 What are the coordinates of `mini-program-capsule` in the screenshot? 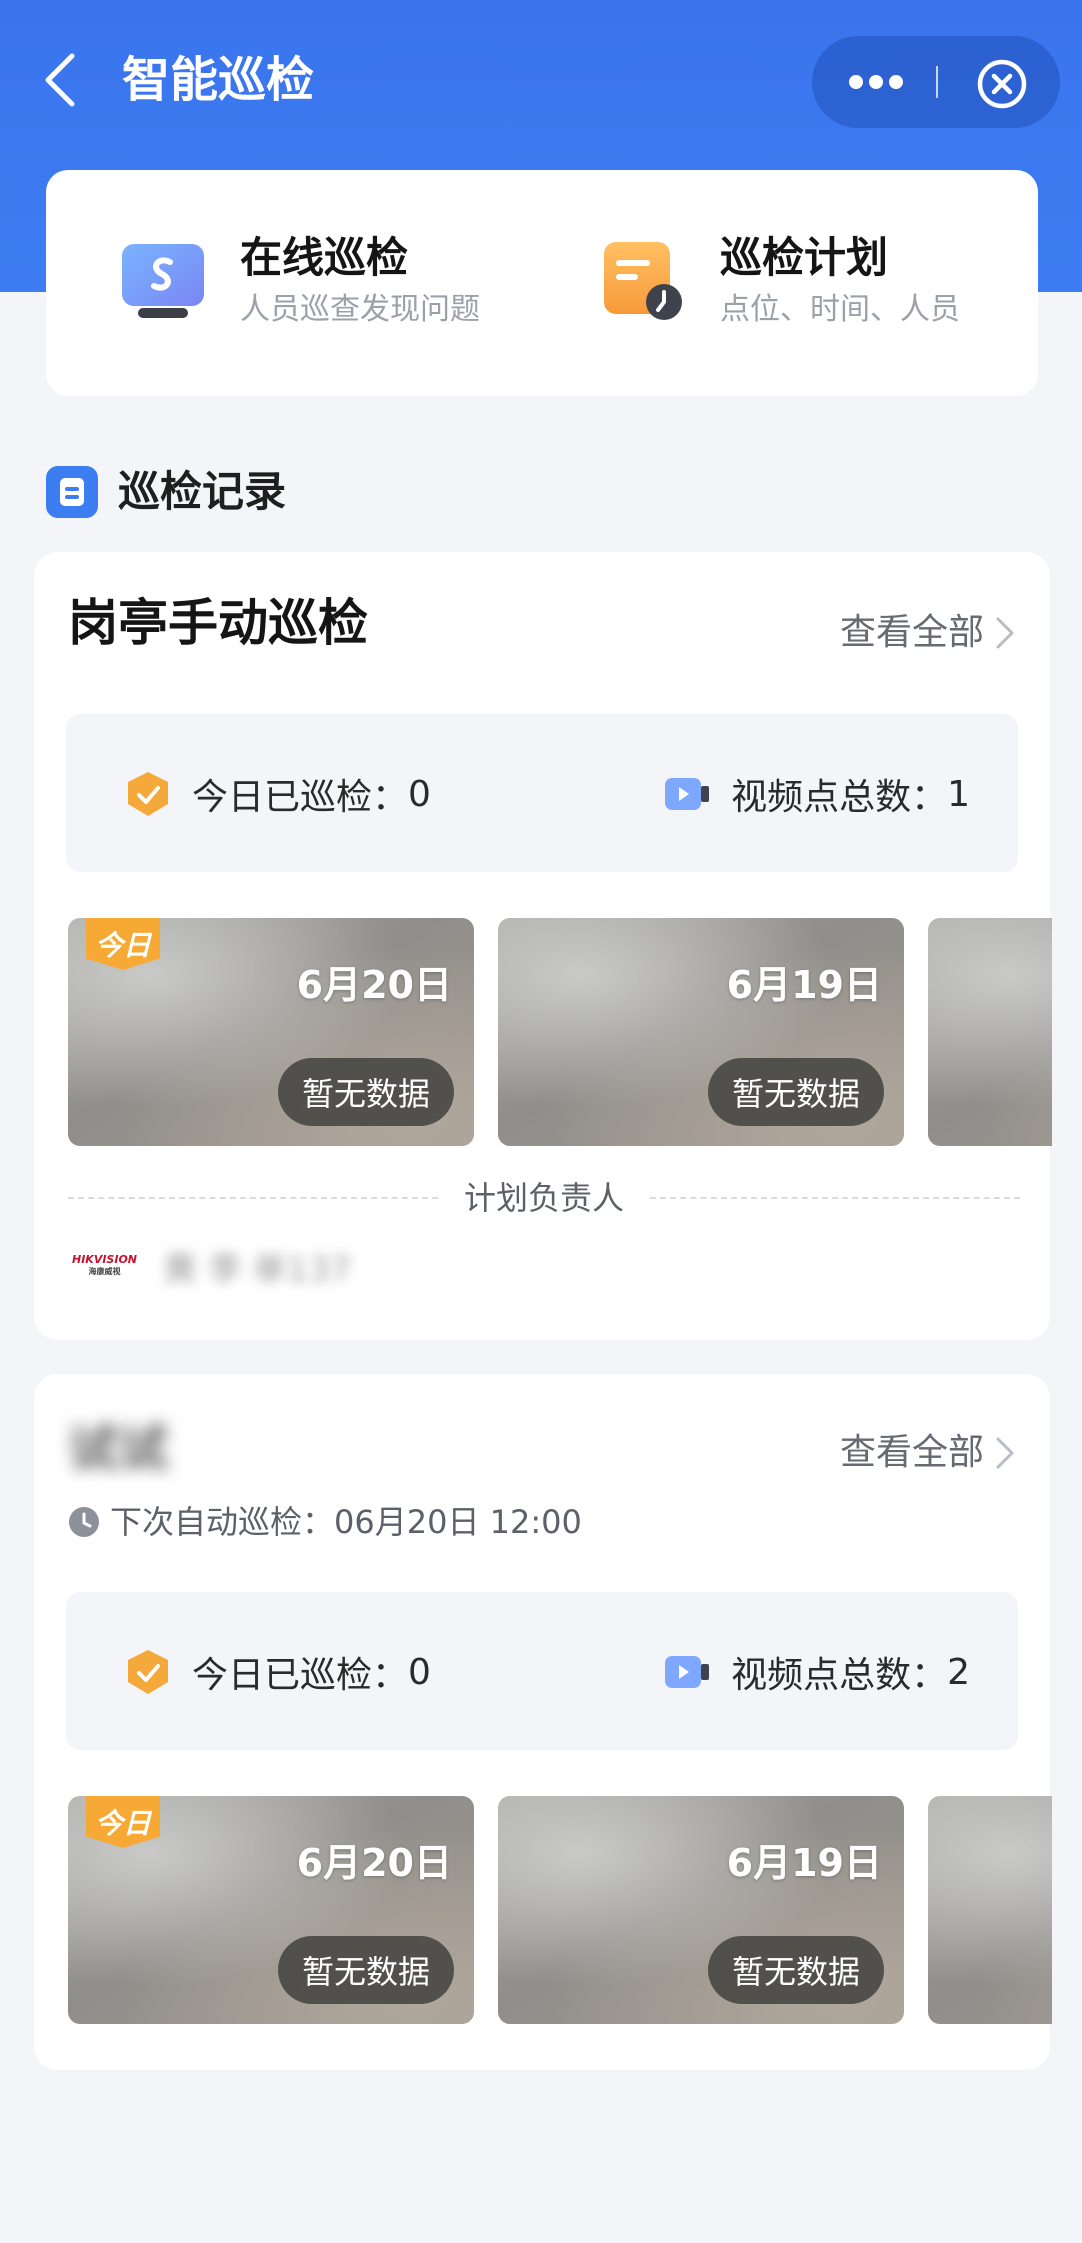 It's located at (936, 82).